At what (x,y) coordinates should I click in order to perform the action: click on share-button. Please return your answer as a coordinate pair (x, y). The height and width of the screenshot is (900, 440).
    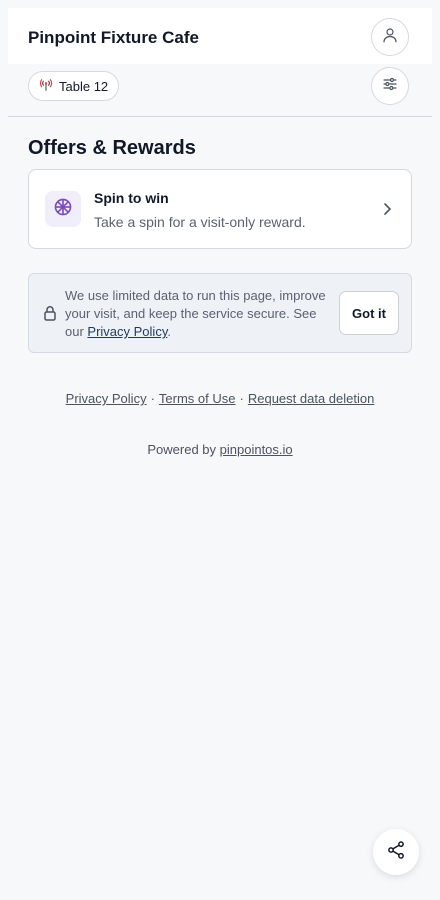
    Looking at the image, I should click on (396, 852).